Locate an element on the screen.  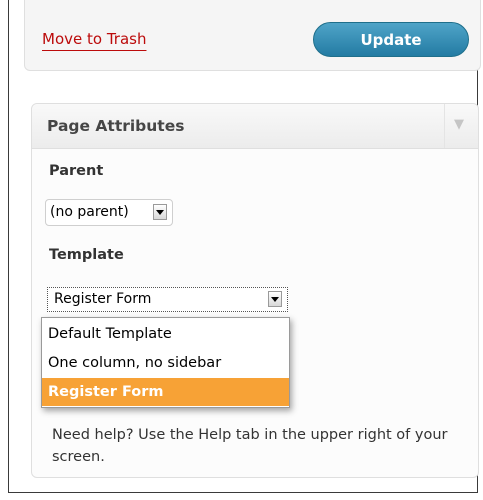
template-select-value: Register Form is located at coordinates (103, 299).